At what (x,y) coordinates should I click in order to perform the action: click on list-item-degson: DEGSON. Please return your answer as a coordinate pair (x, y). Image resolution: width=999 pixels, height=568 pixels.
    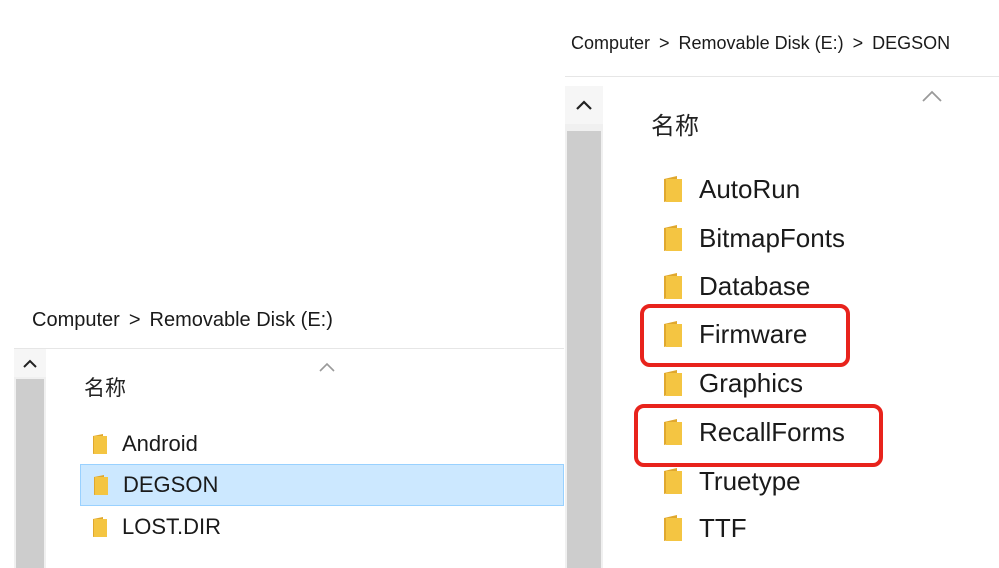
    Looking at the image, I should click on (322, 485).